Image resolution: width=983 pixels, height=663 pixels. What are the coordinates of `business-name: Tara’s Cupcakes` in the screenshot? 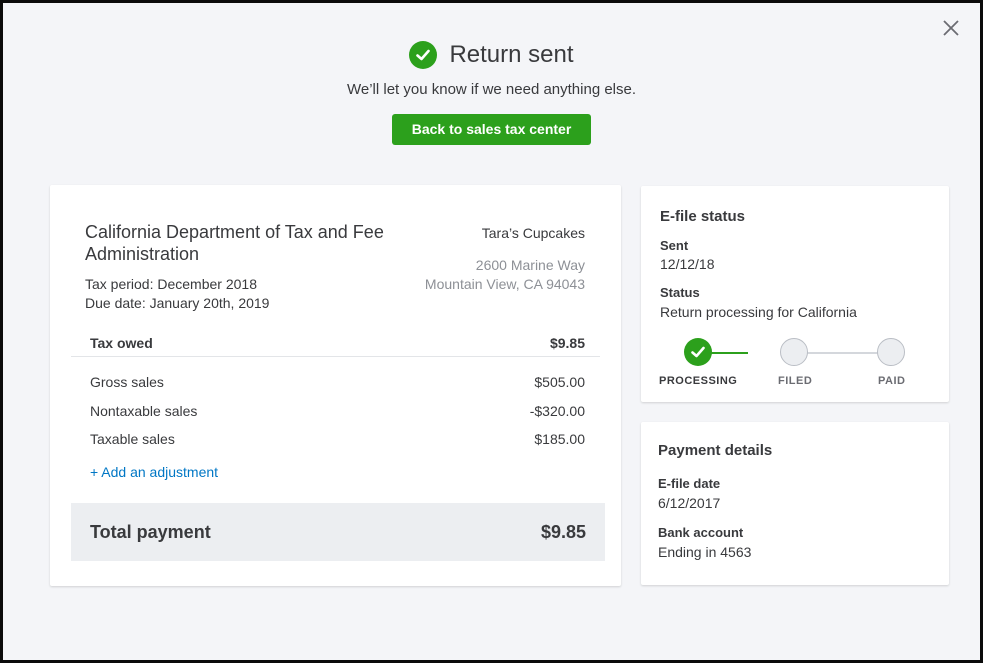 It's located at (533, 233).